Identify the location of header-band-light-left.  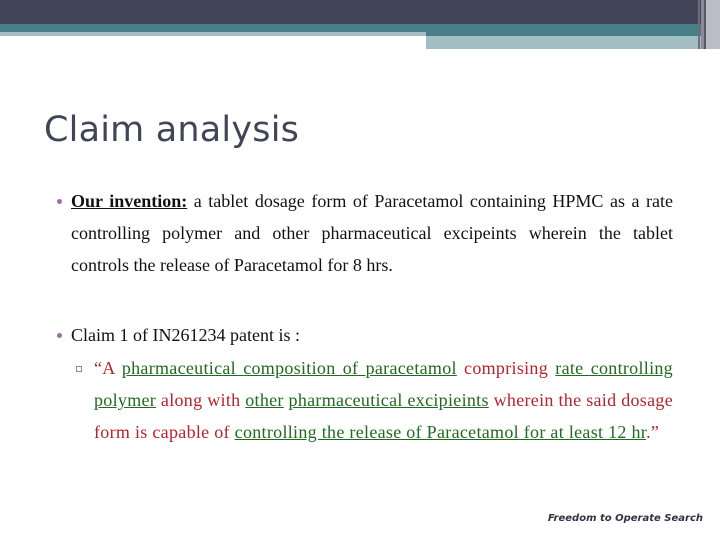
(213, 34).